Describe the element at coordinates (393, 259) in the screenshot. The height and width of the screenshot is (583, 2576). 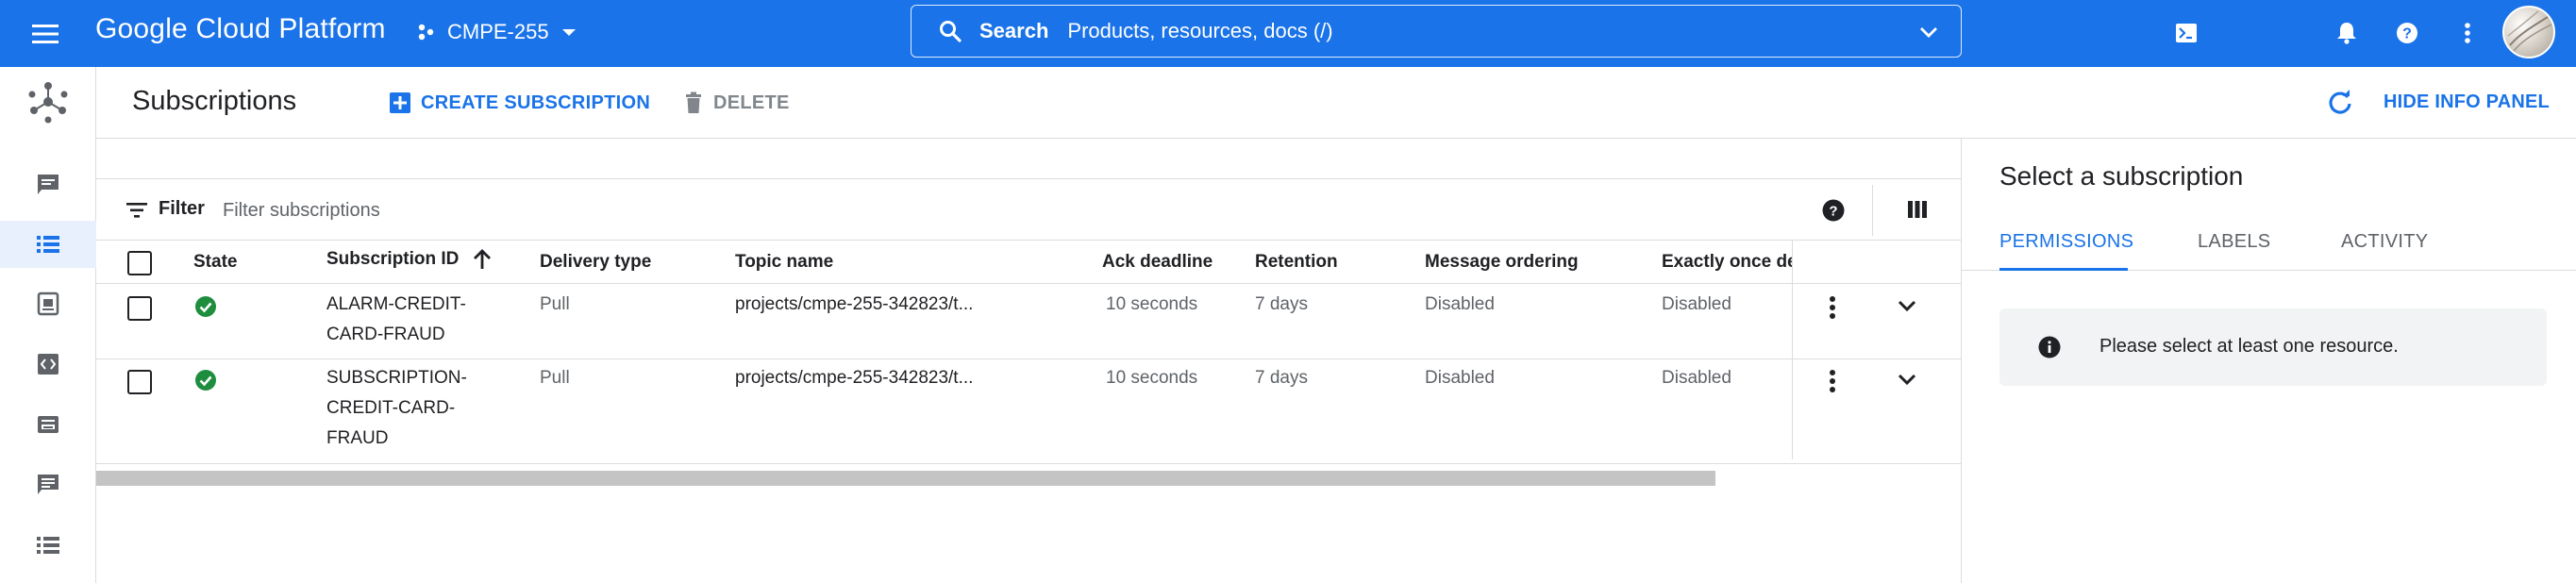
I see `column-header-label: Subscription ID` at that location.